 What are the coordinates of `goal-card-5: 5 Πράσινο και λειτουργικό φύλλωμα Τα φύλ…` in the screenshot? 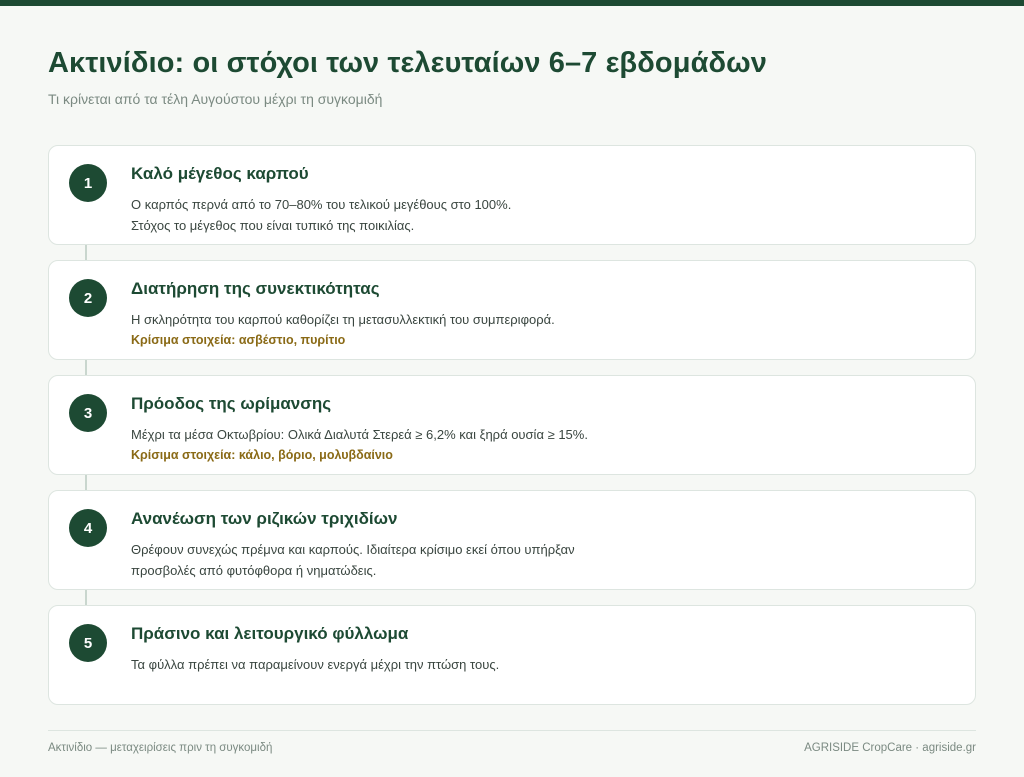 It's located at (512, 655).